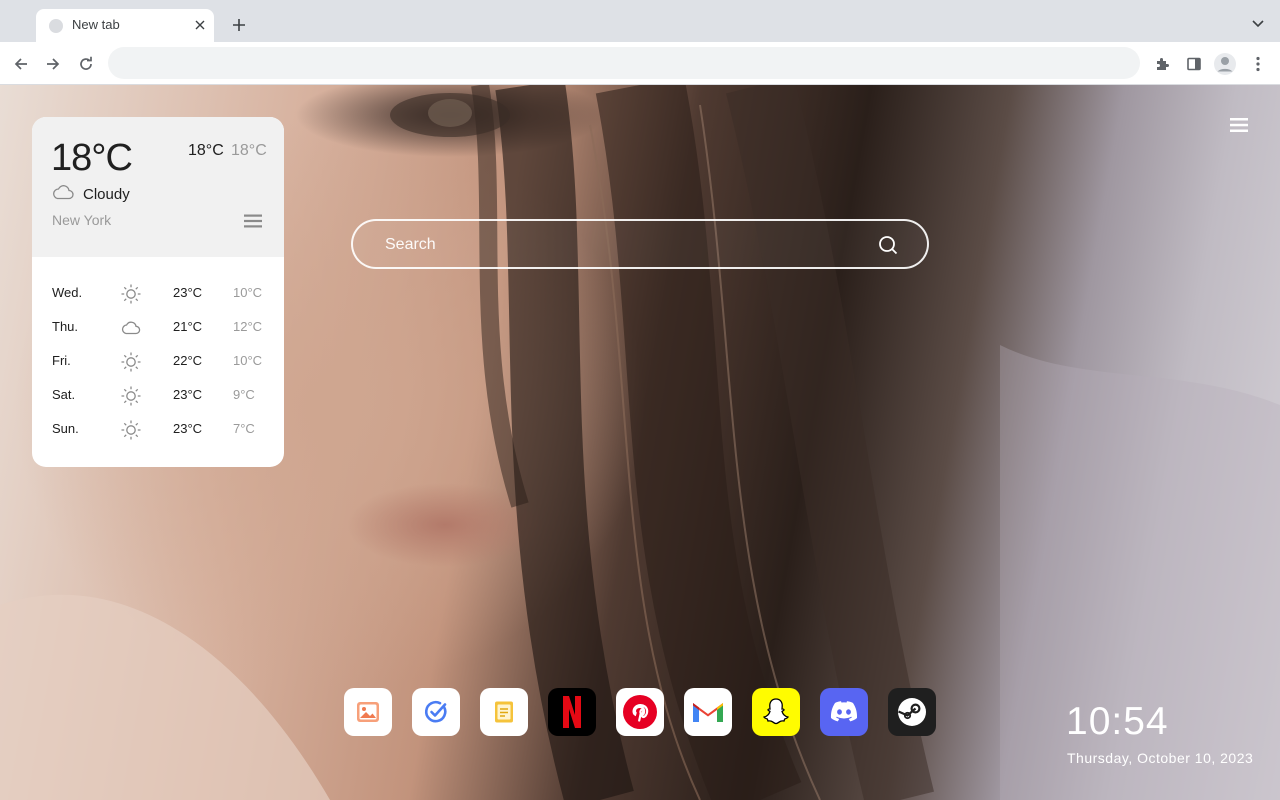 This screenshot has width=1280, height=800. I want to click on steam-app-button, so click(912, 712).